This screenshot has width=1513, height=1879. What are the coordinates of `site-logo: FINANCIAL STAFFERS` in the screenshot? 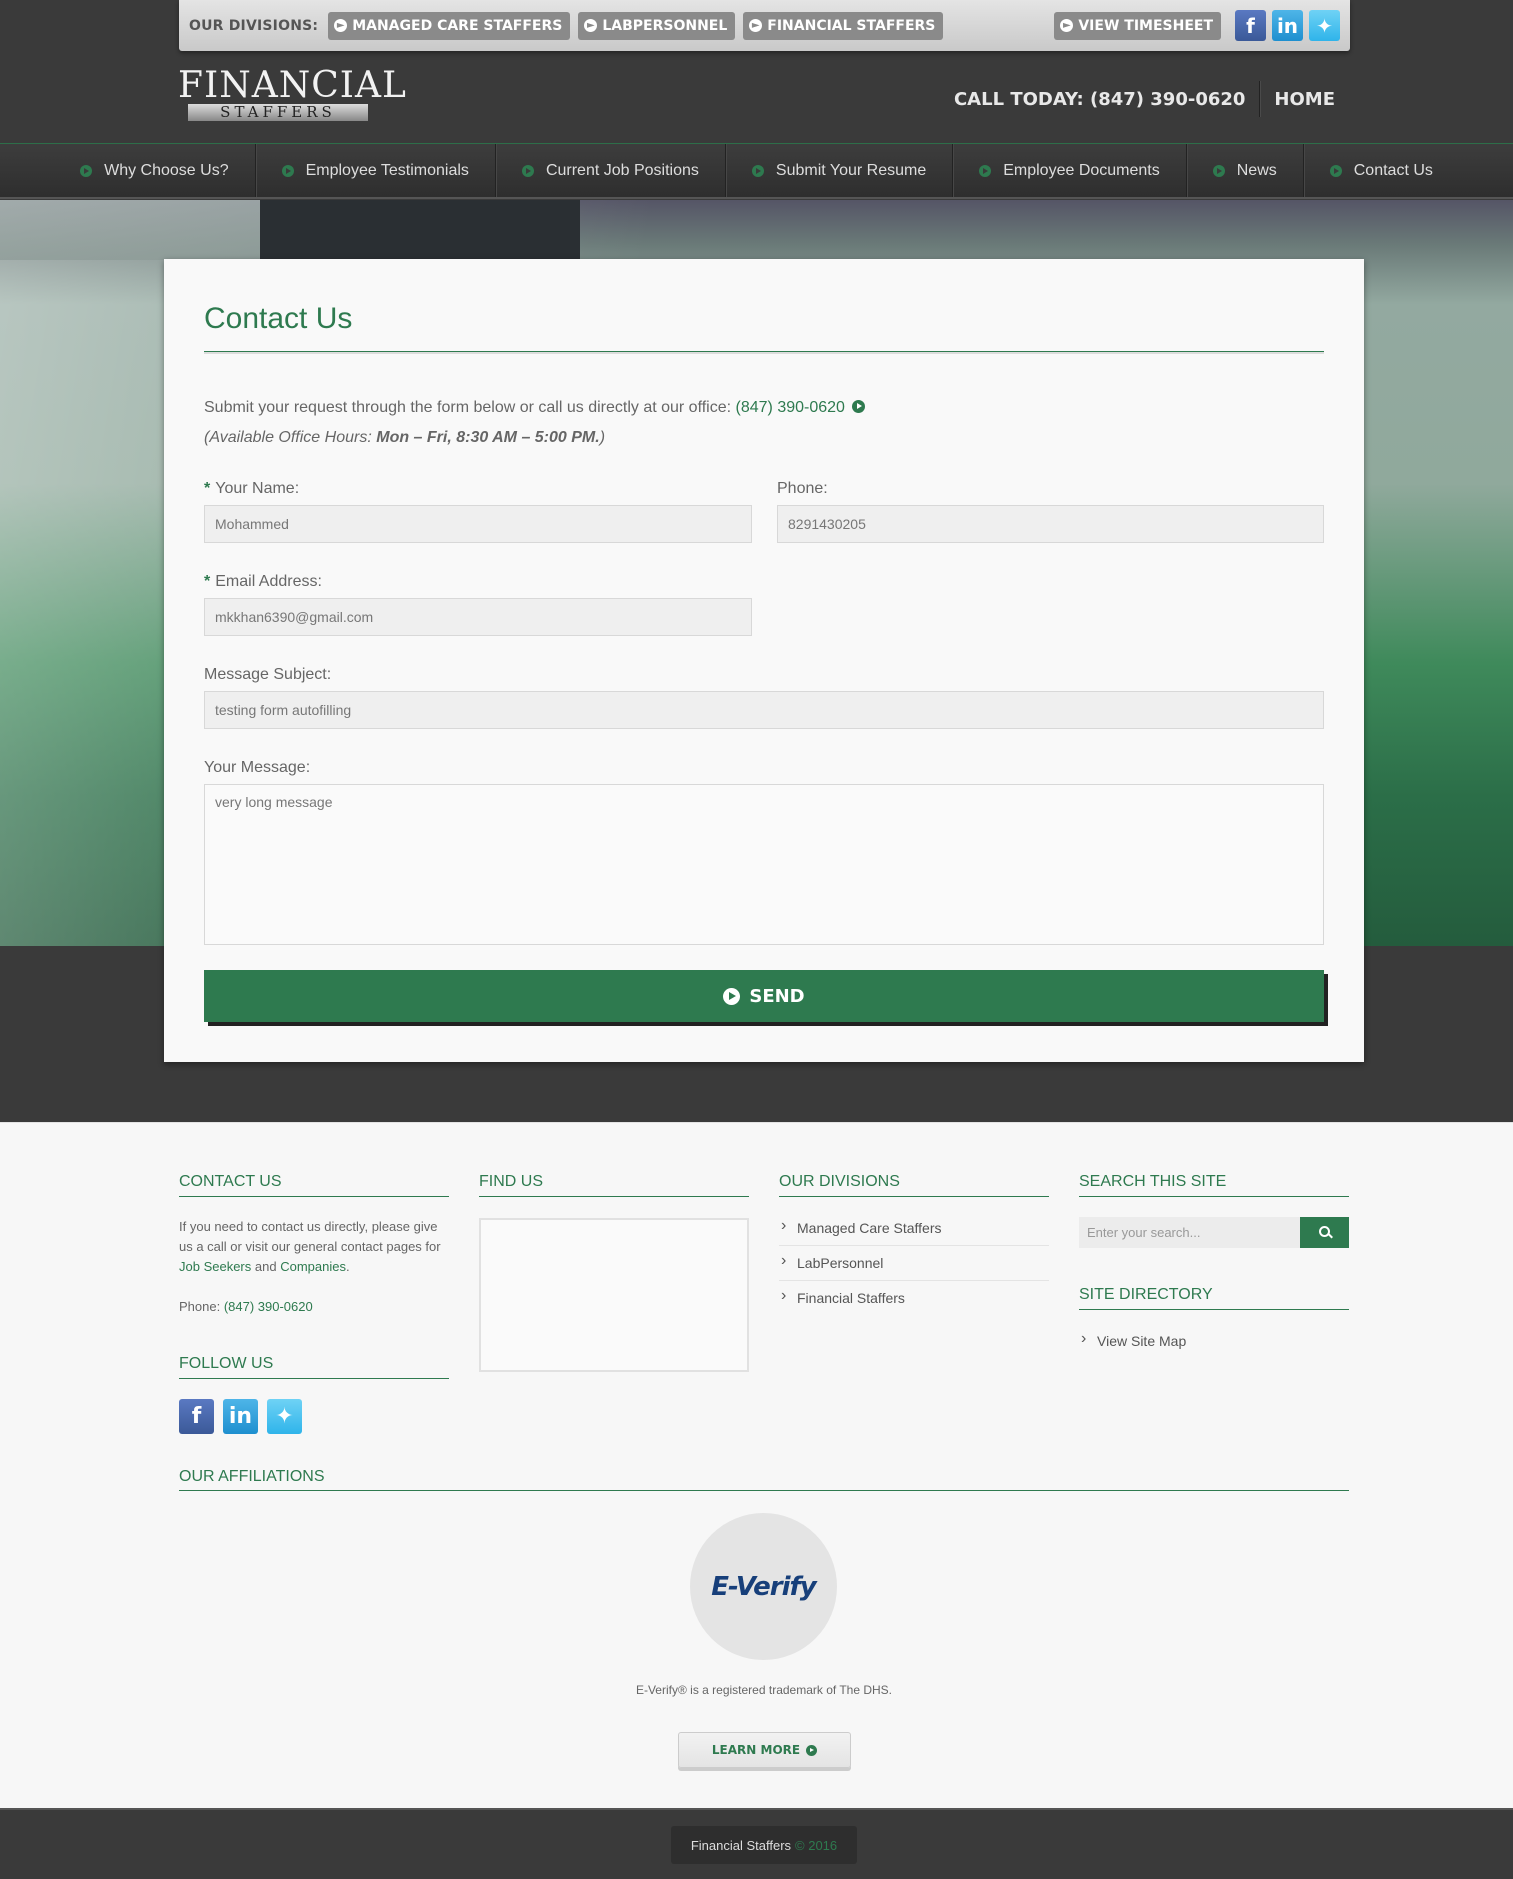 It's located at (292, 93).